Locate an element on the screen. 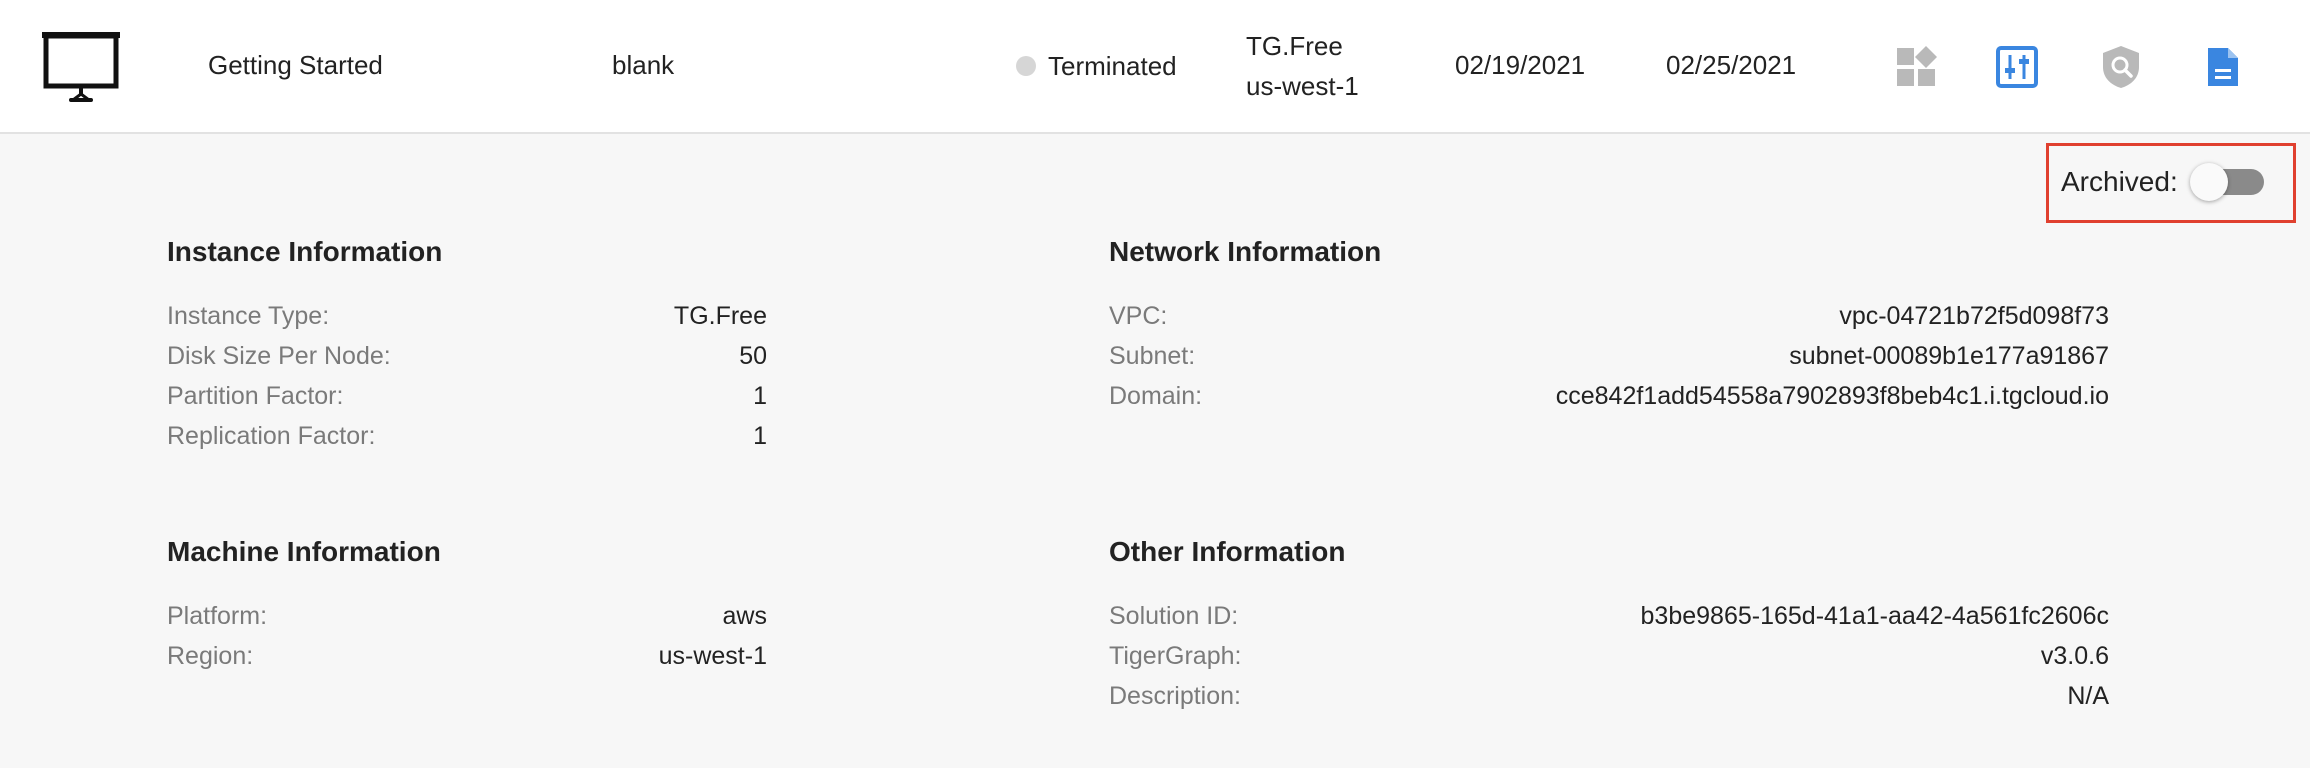 The image size is (2310, 768). info-label: Region: is located at coordinates (210, 656).